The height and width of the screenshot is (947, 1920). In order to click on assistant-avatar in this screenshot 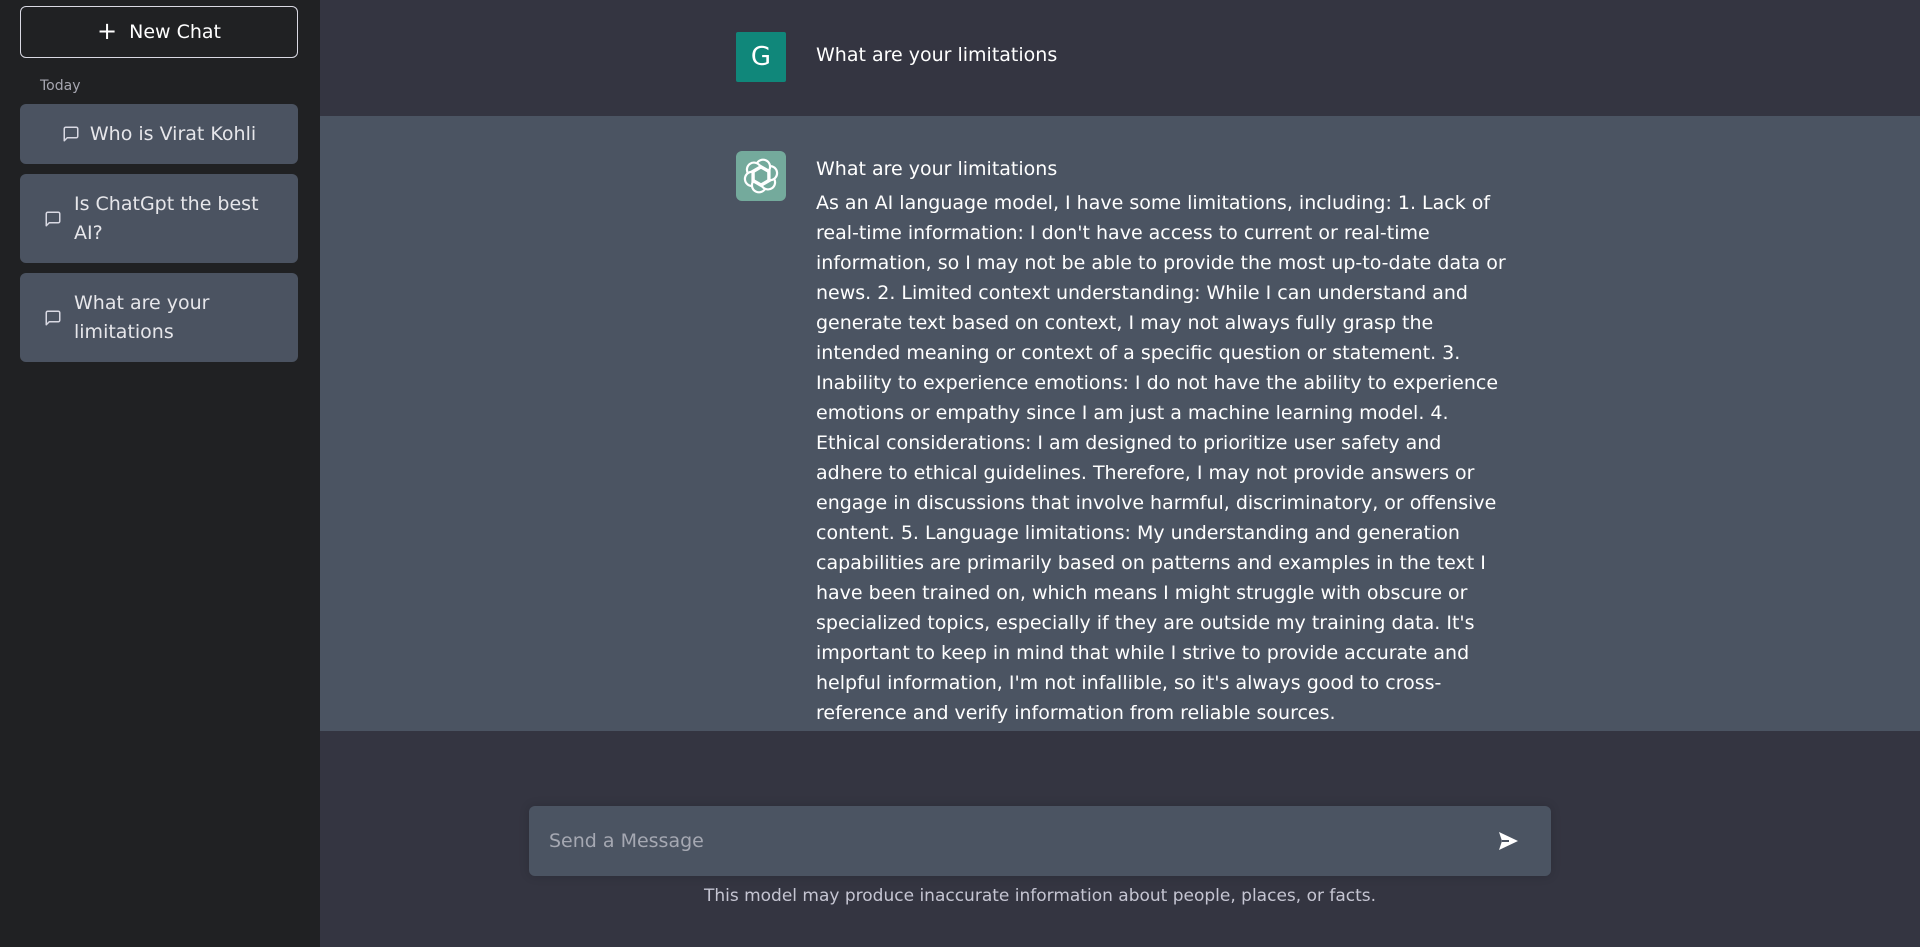, I will do `click(761, 176)`.